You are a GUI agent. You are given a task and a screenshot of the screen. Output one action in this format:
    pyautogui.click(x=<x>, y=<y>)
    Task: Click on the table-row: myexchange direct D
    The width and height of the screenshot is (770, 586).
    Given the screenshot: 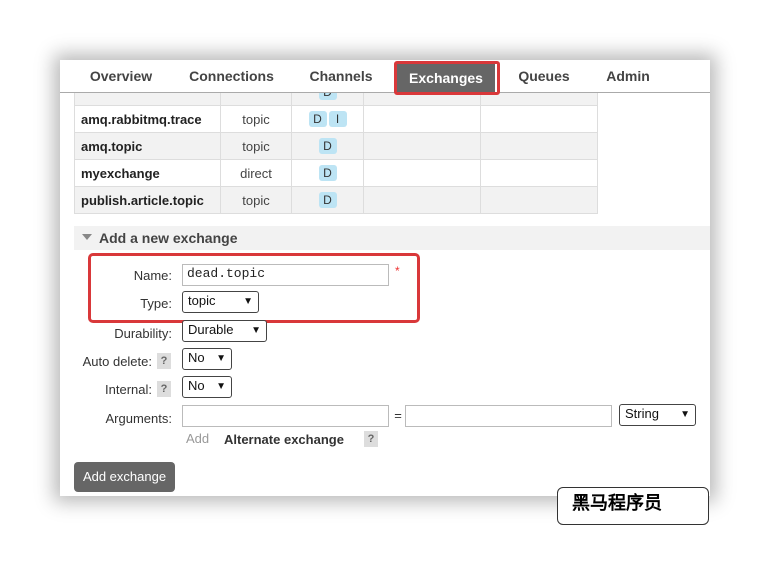 What is the action you would take?
    pyautogui.click(x=336, y=173)
    